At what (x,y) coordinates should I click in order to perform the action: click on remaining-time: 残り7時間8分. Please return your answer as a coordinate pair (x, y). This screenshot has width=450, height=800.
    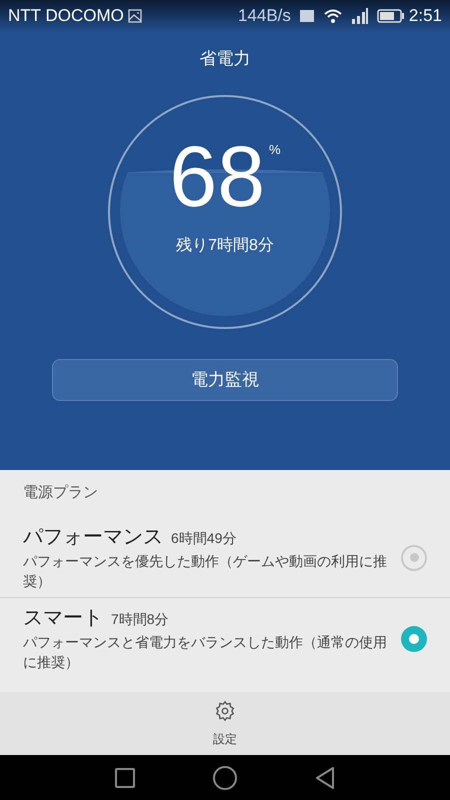
    Looking at the image, I should click on (225, 246).